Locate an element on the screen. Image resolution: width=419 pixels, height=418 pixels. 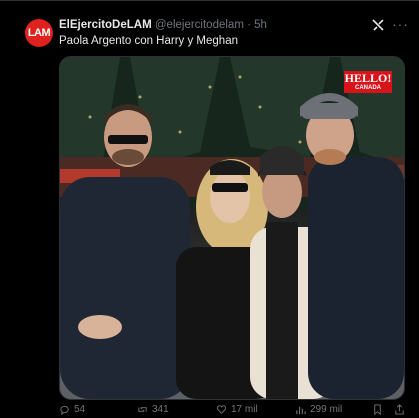
bookmark-icon is located at coordinates (377, 409).